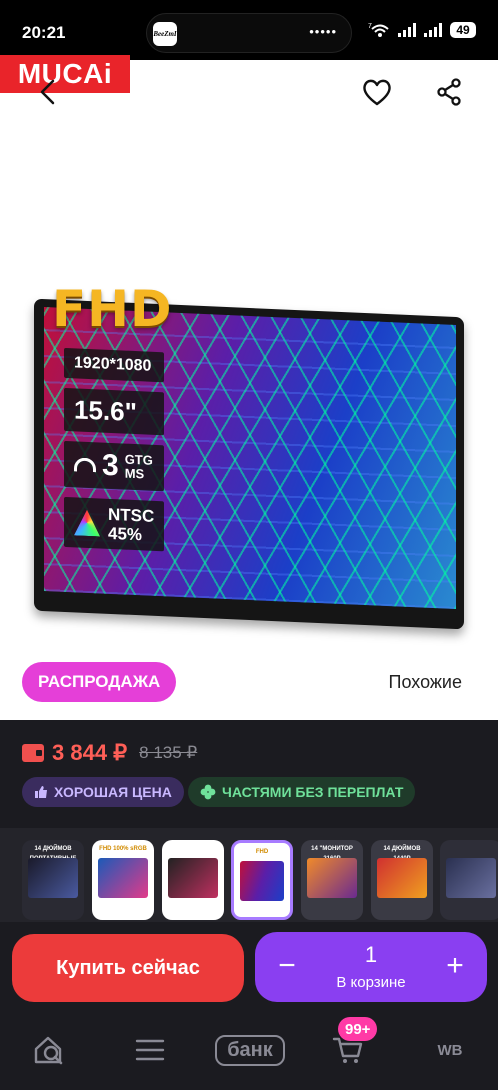 This screenshot has height=1090, width=498. Describe the element at coordinates (41, 792) in the screenshot. I see `thumbs-up-icon` at that location.